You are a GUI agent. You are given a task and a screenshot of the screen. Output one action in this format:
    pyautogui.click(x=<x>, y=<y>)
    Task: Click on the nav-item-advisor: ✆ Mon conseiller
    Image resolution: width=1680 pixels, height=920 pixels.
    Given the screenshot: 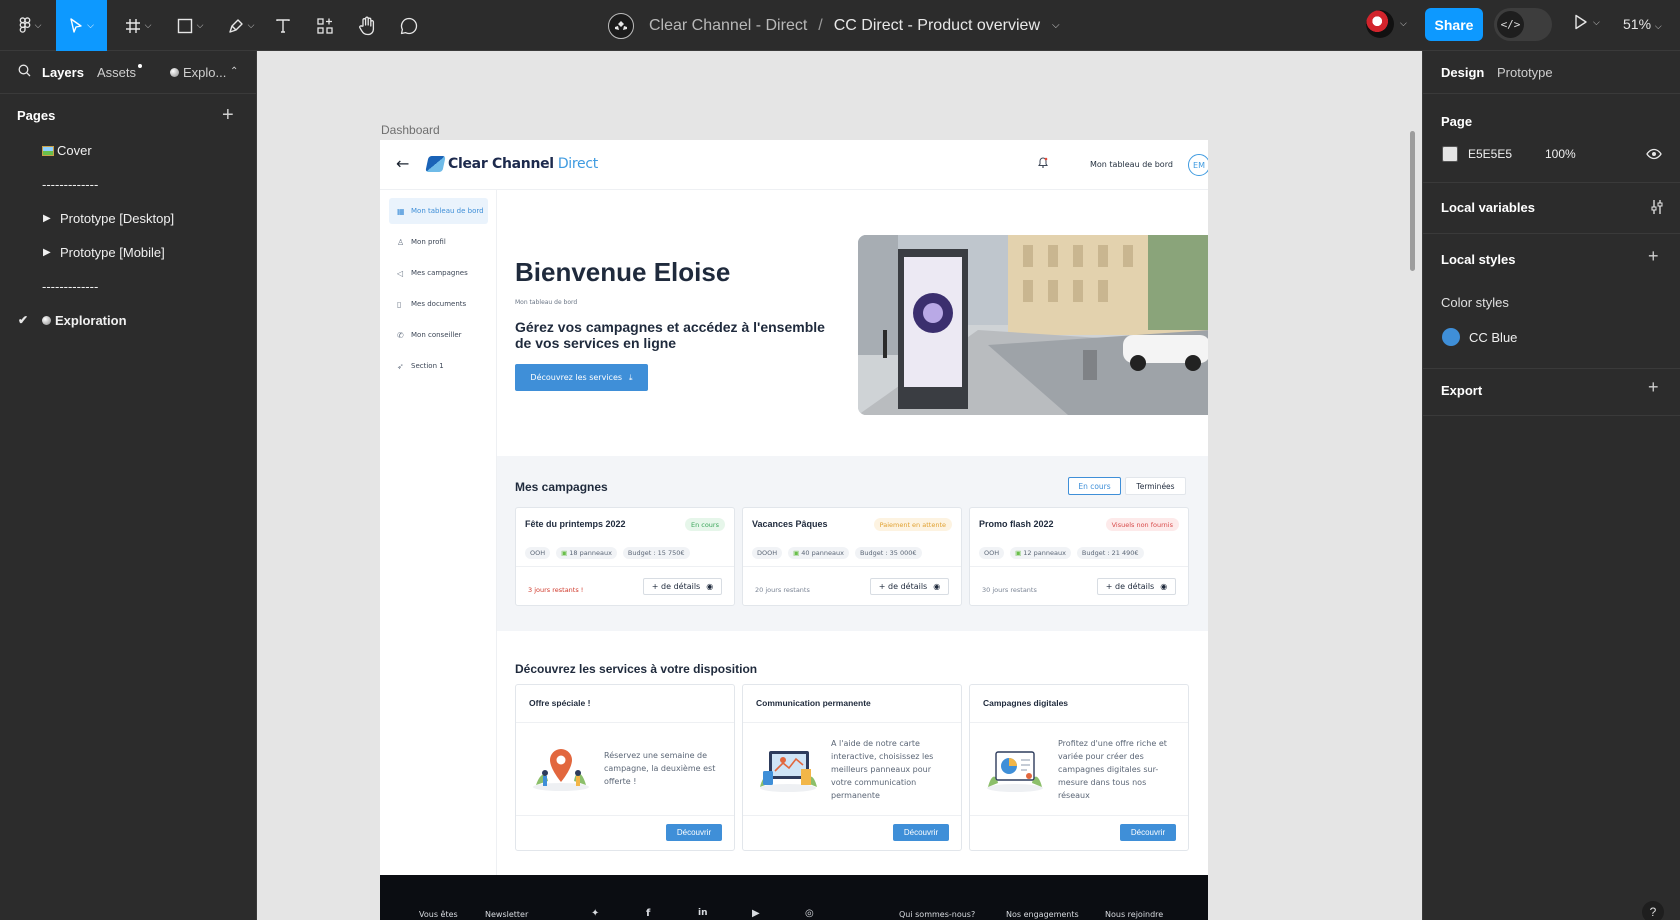 What is the action you would take?
    pyautogui.click(x=438, y=335)
    